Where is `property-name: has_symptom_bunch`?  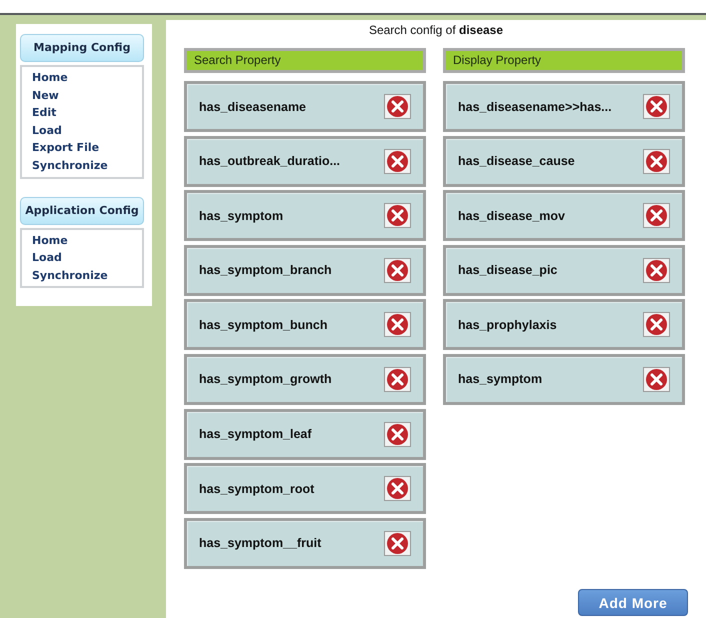
property-name: has_symptom_bunch is located at coordinates (263, 325).